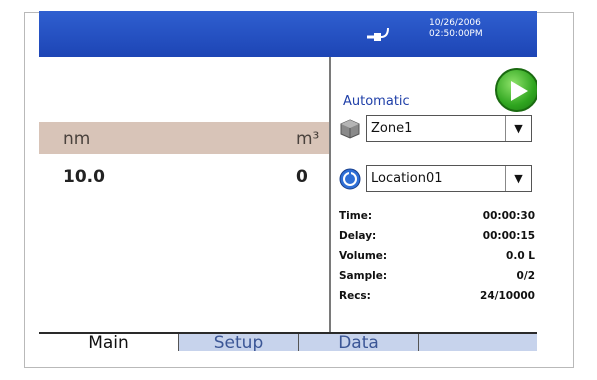 This screenshot has height=380, width=597. I want to click on location-select: Location01 ▼, so click(449, 178).